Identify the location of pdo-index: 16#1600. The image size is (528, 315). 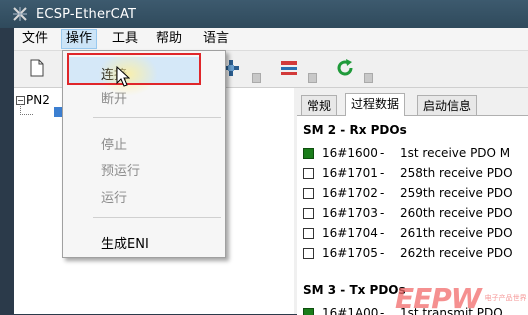
(351, 153).